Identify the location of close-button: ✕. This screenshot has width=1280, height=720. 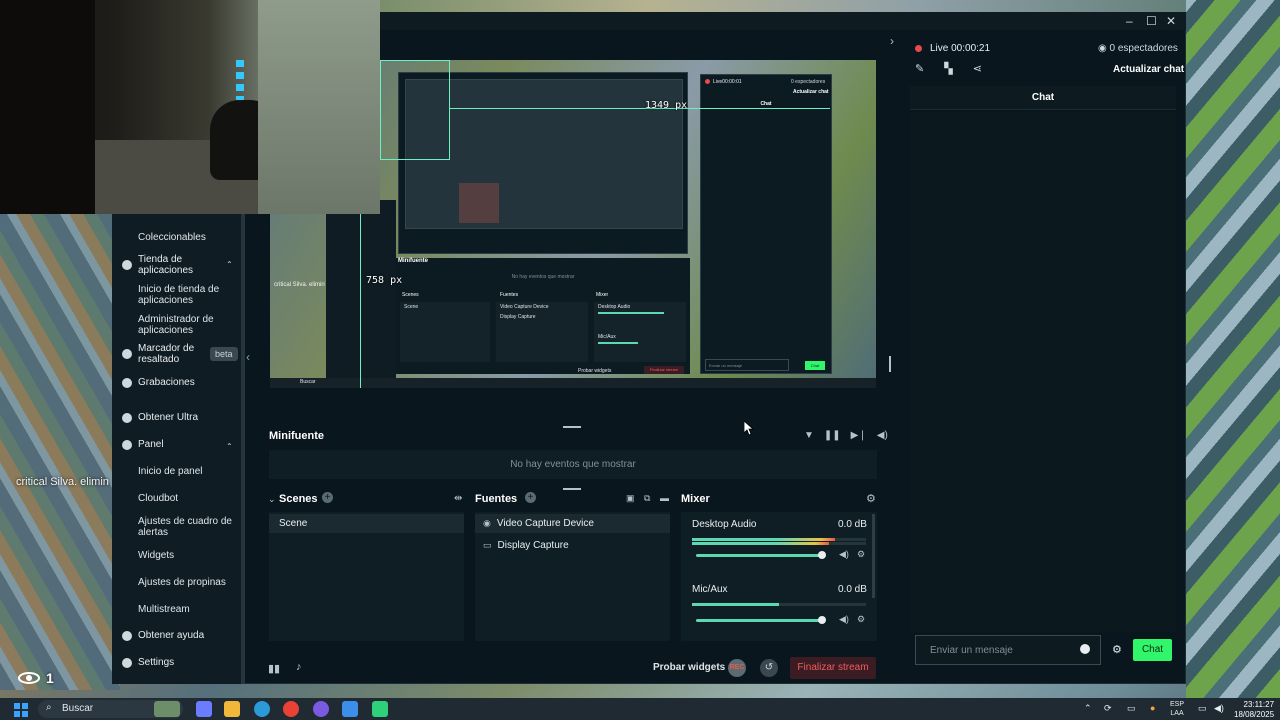
(1171, 21).